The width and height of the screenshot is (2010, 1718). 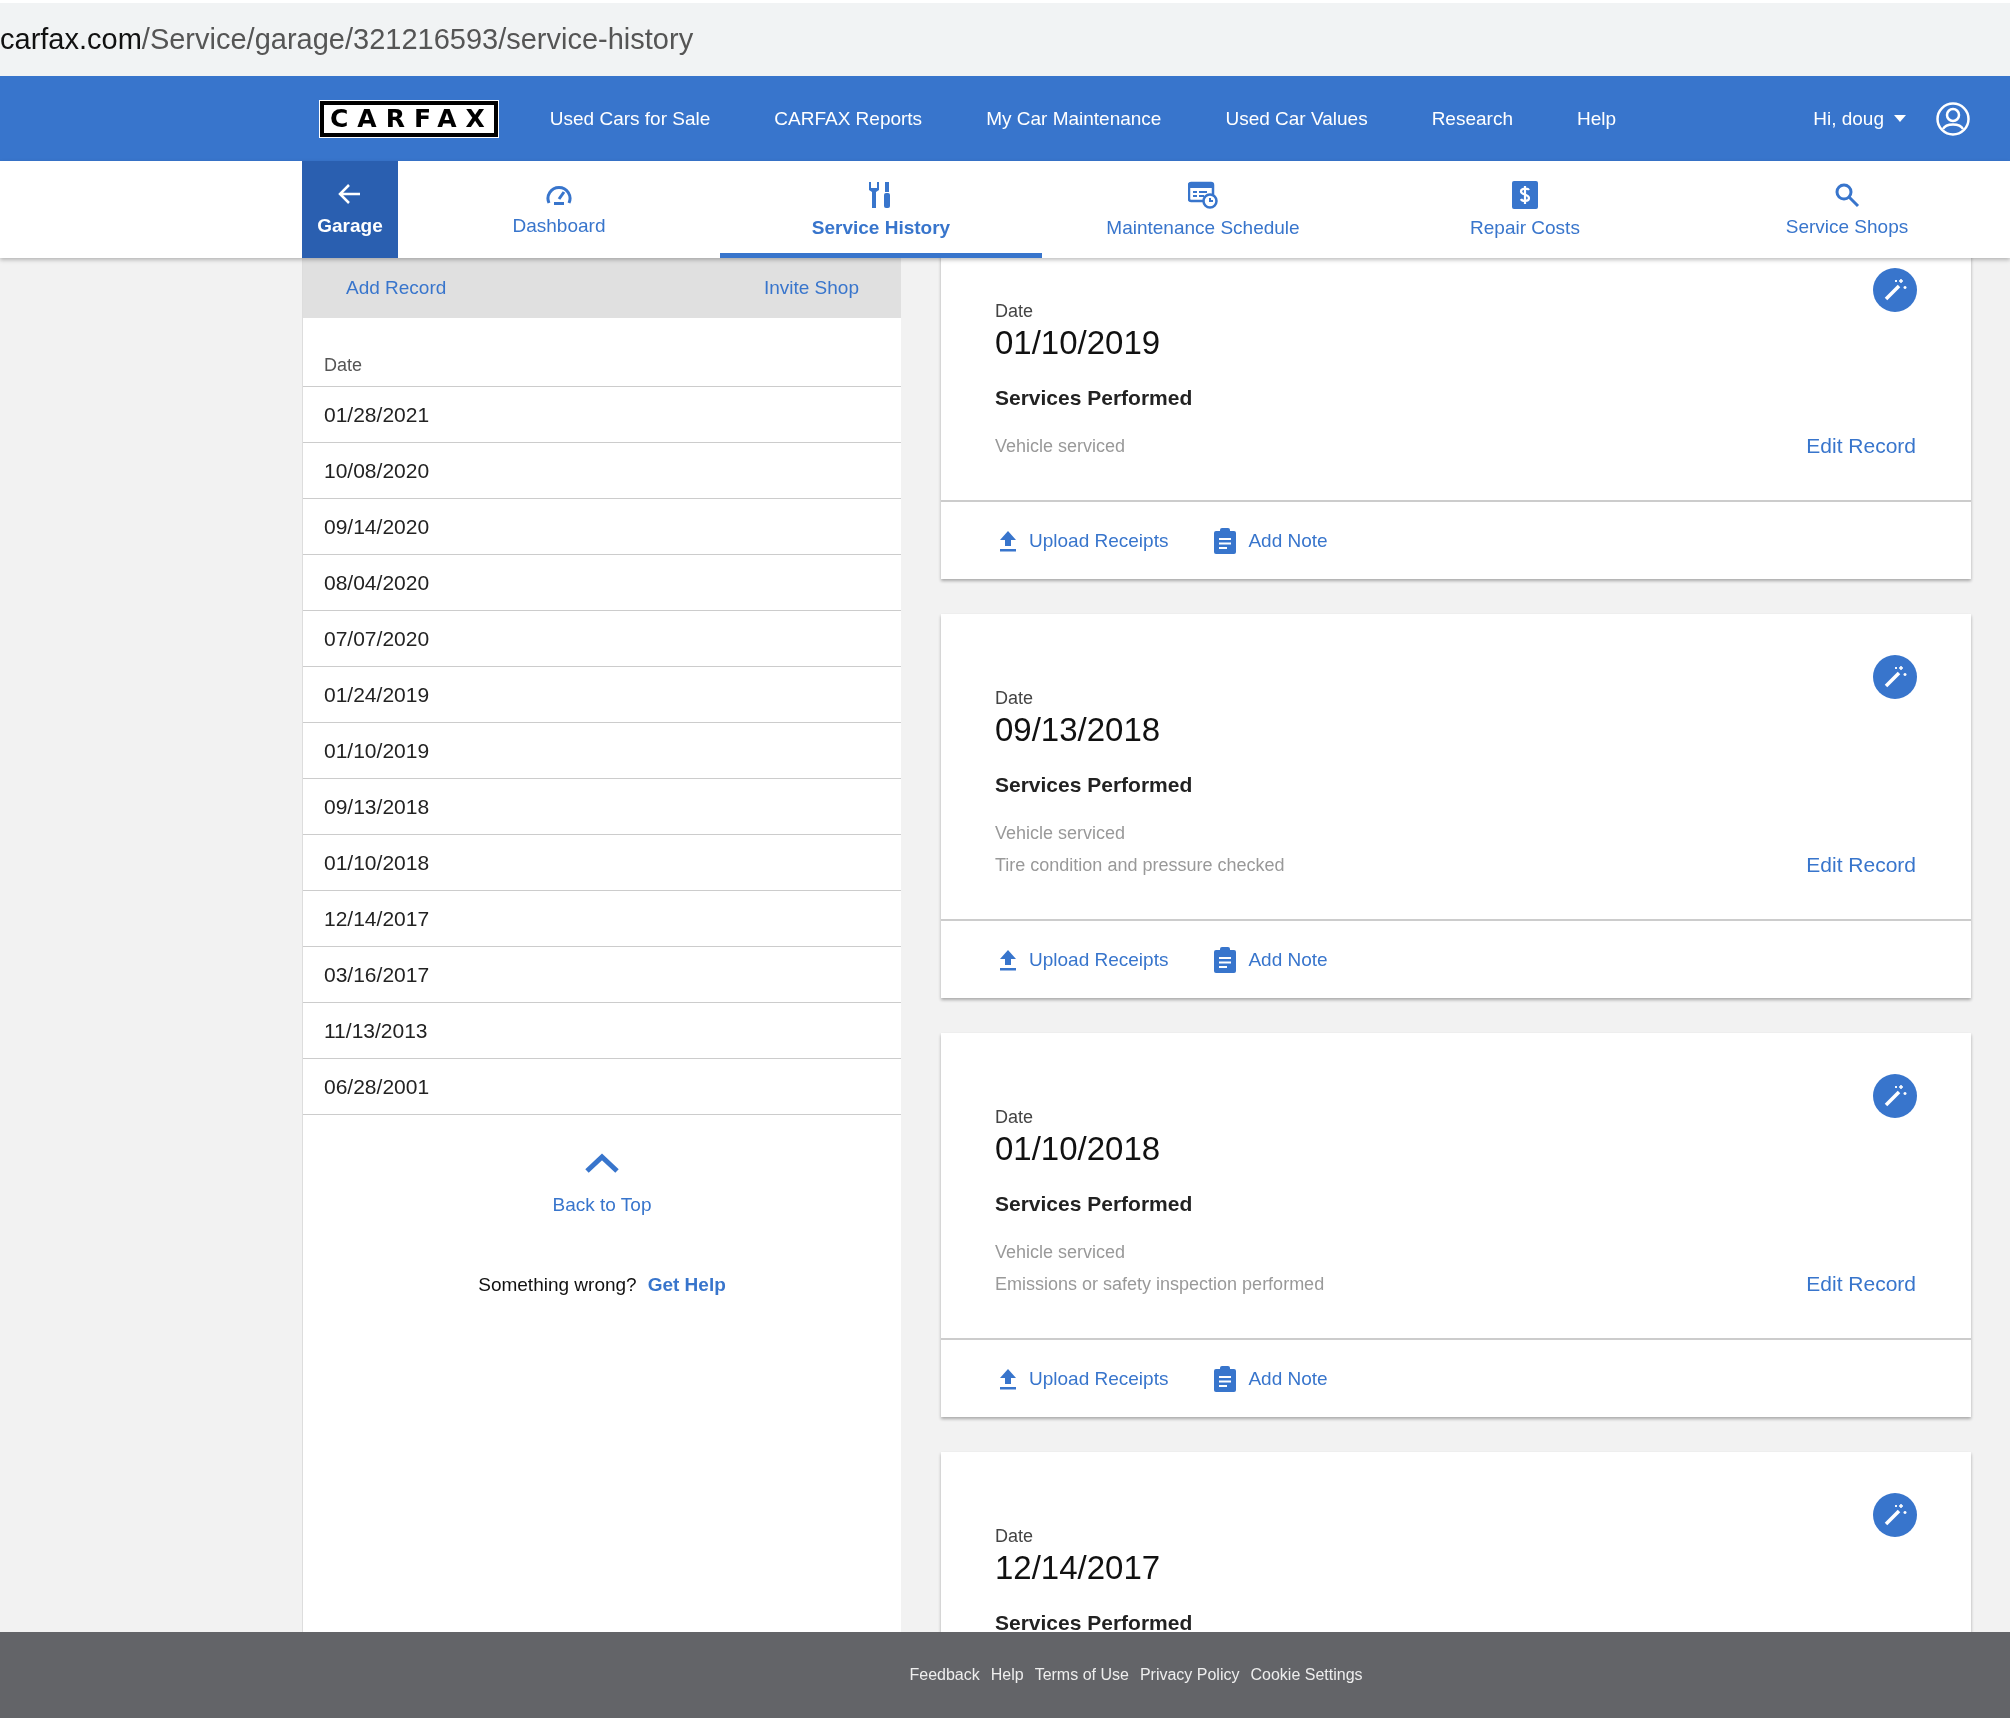 What do you see at coordinates (347, 39) in the screenshot?
I see `address-bar-url: carfax.com/Service/garage/321216593/service-history` at bounding box center [347, 39].